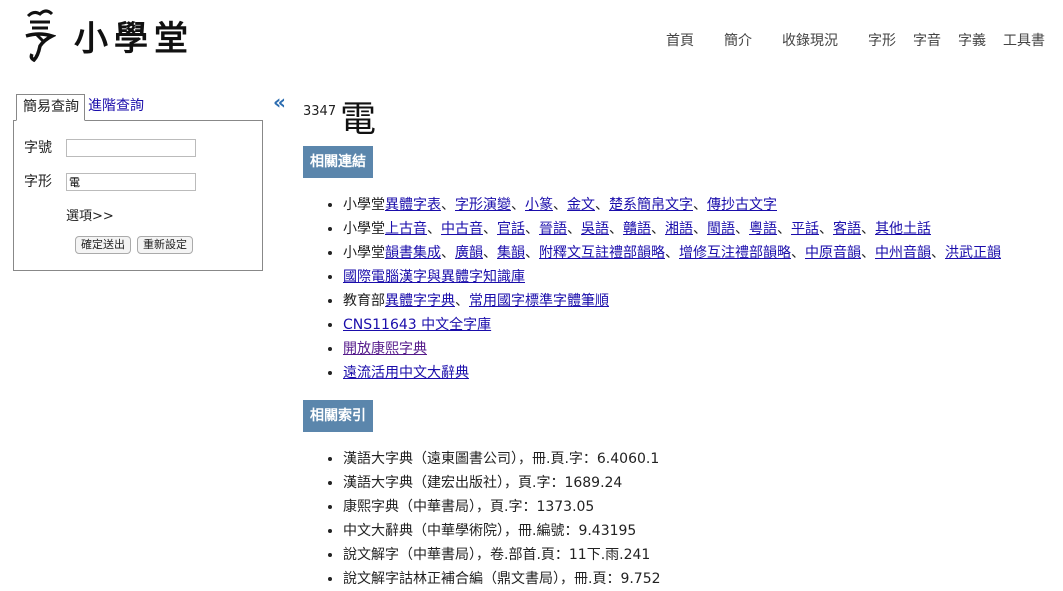  Describe the element at coordinates (672, 349) in the screenshot. I see `related-link-item: 開放康熙字典` at that location.